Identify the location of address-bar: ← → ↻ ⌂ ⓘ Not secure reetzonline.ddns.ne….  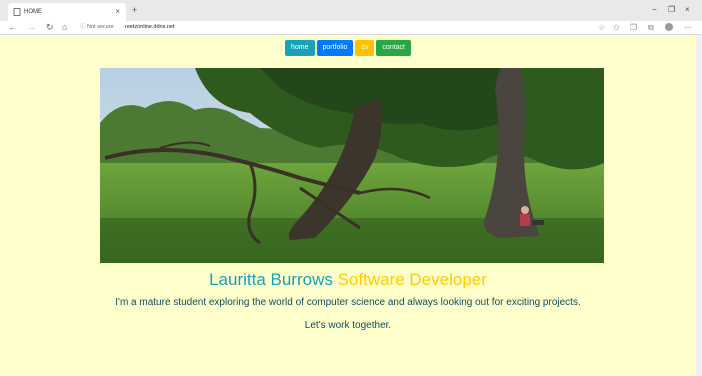
(351, 28).